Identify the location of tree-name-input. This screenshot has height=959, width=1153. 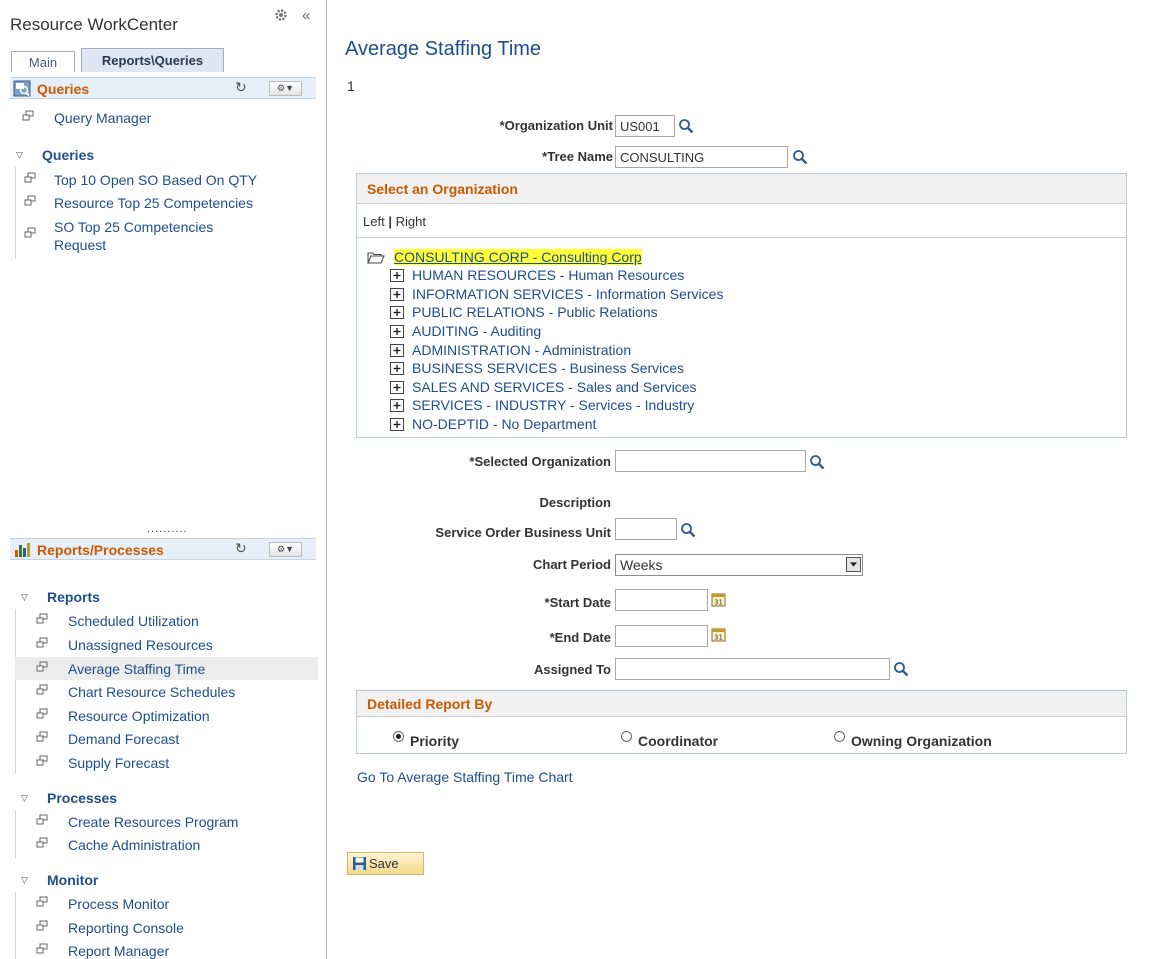
(701, 157).